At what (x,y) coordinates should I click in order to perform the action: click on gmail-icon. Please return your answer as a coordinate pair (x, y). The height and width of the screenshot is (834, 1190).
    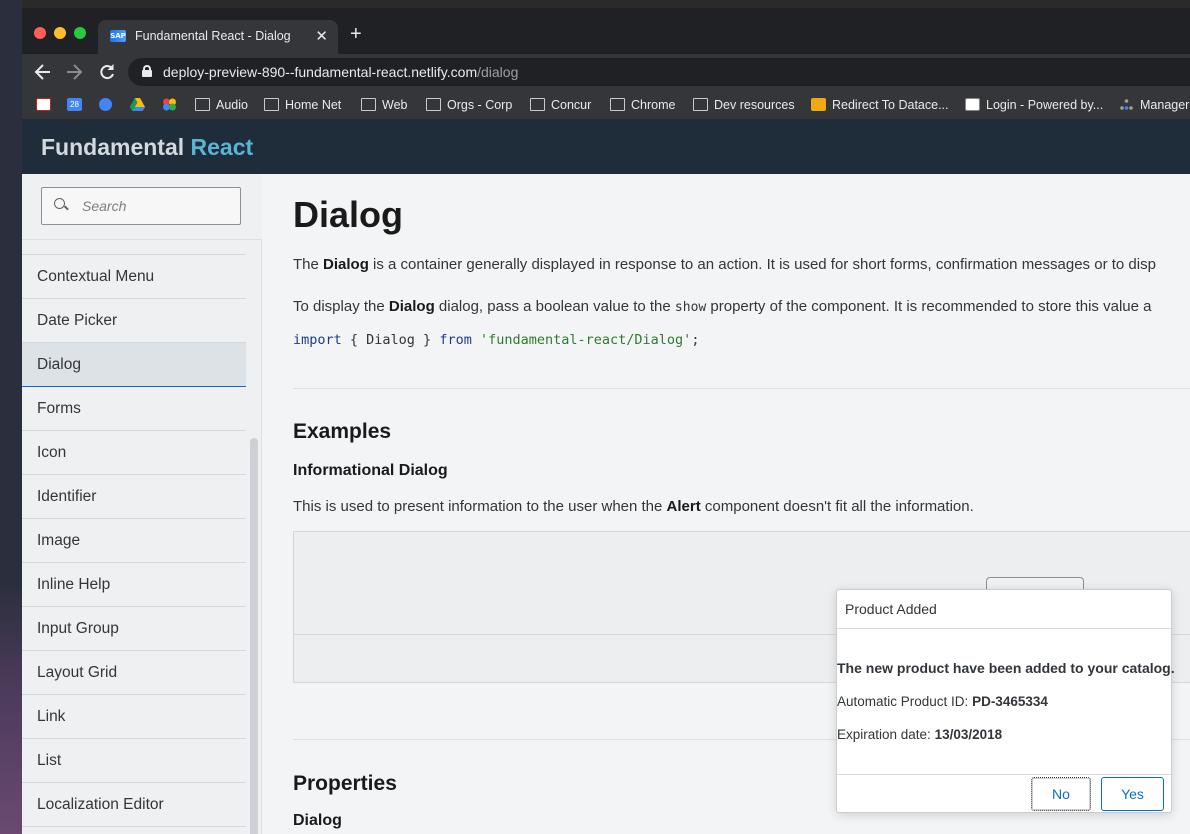
    Looking at the image, I should click on (43, 105).